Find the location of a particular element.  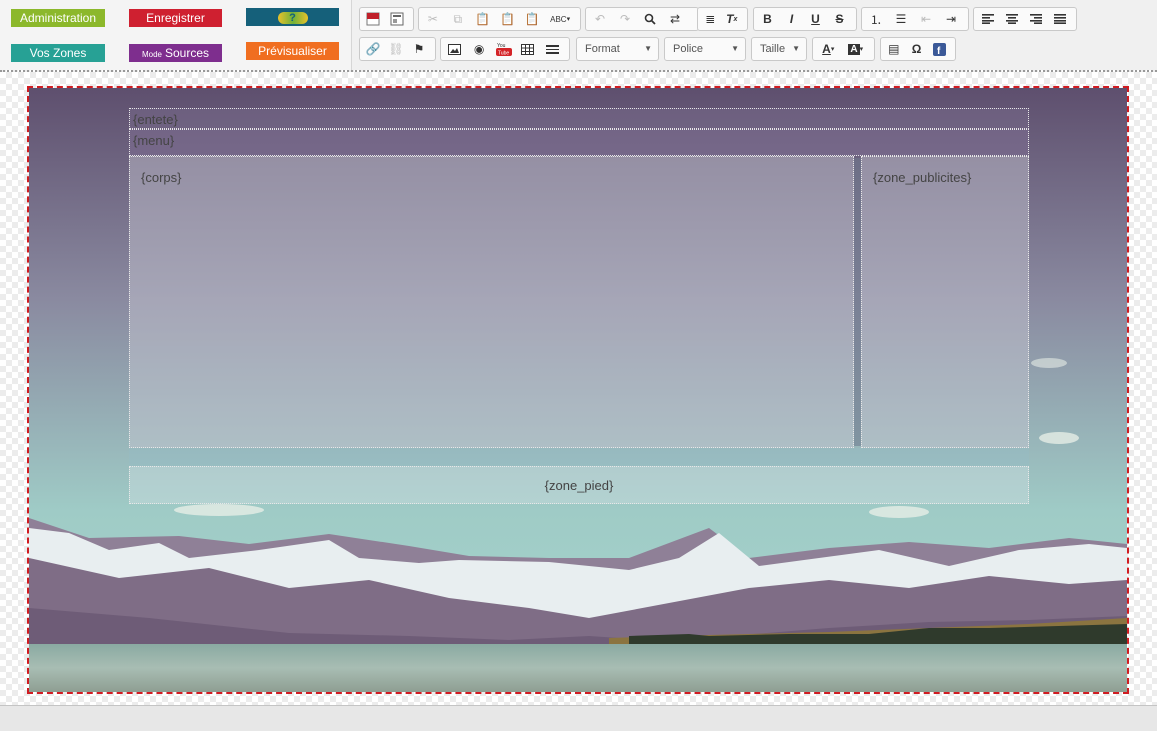

footer-zone-label: {zone_pied} is located at coordinates (579, 485).